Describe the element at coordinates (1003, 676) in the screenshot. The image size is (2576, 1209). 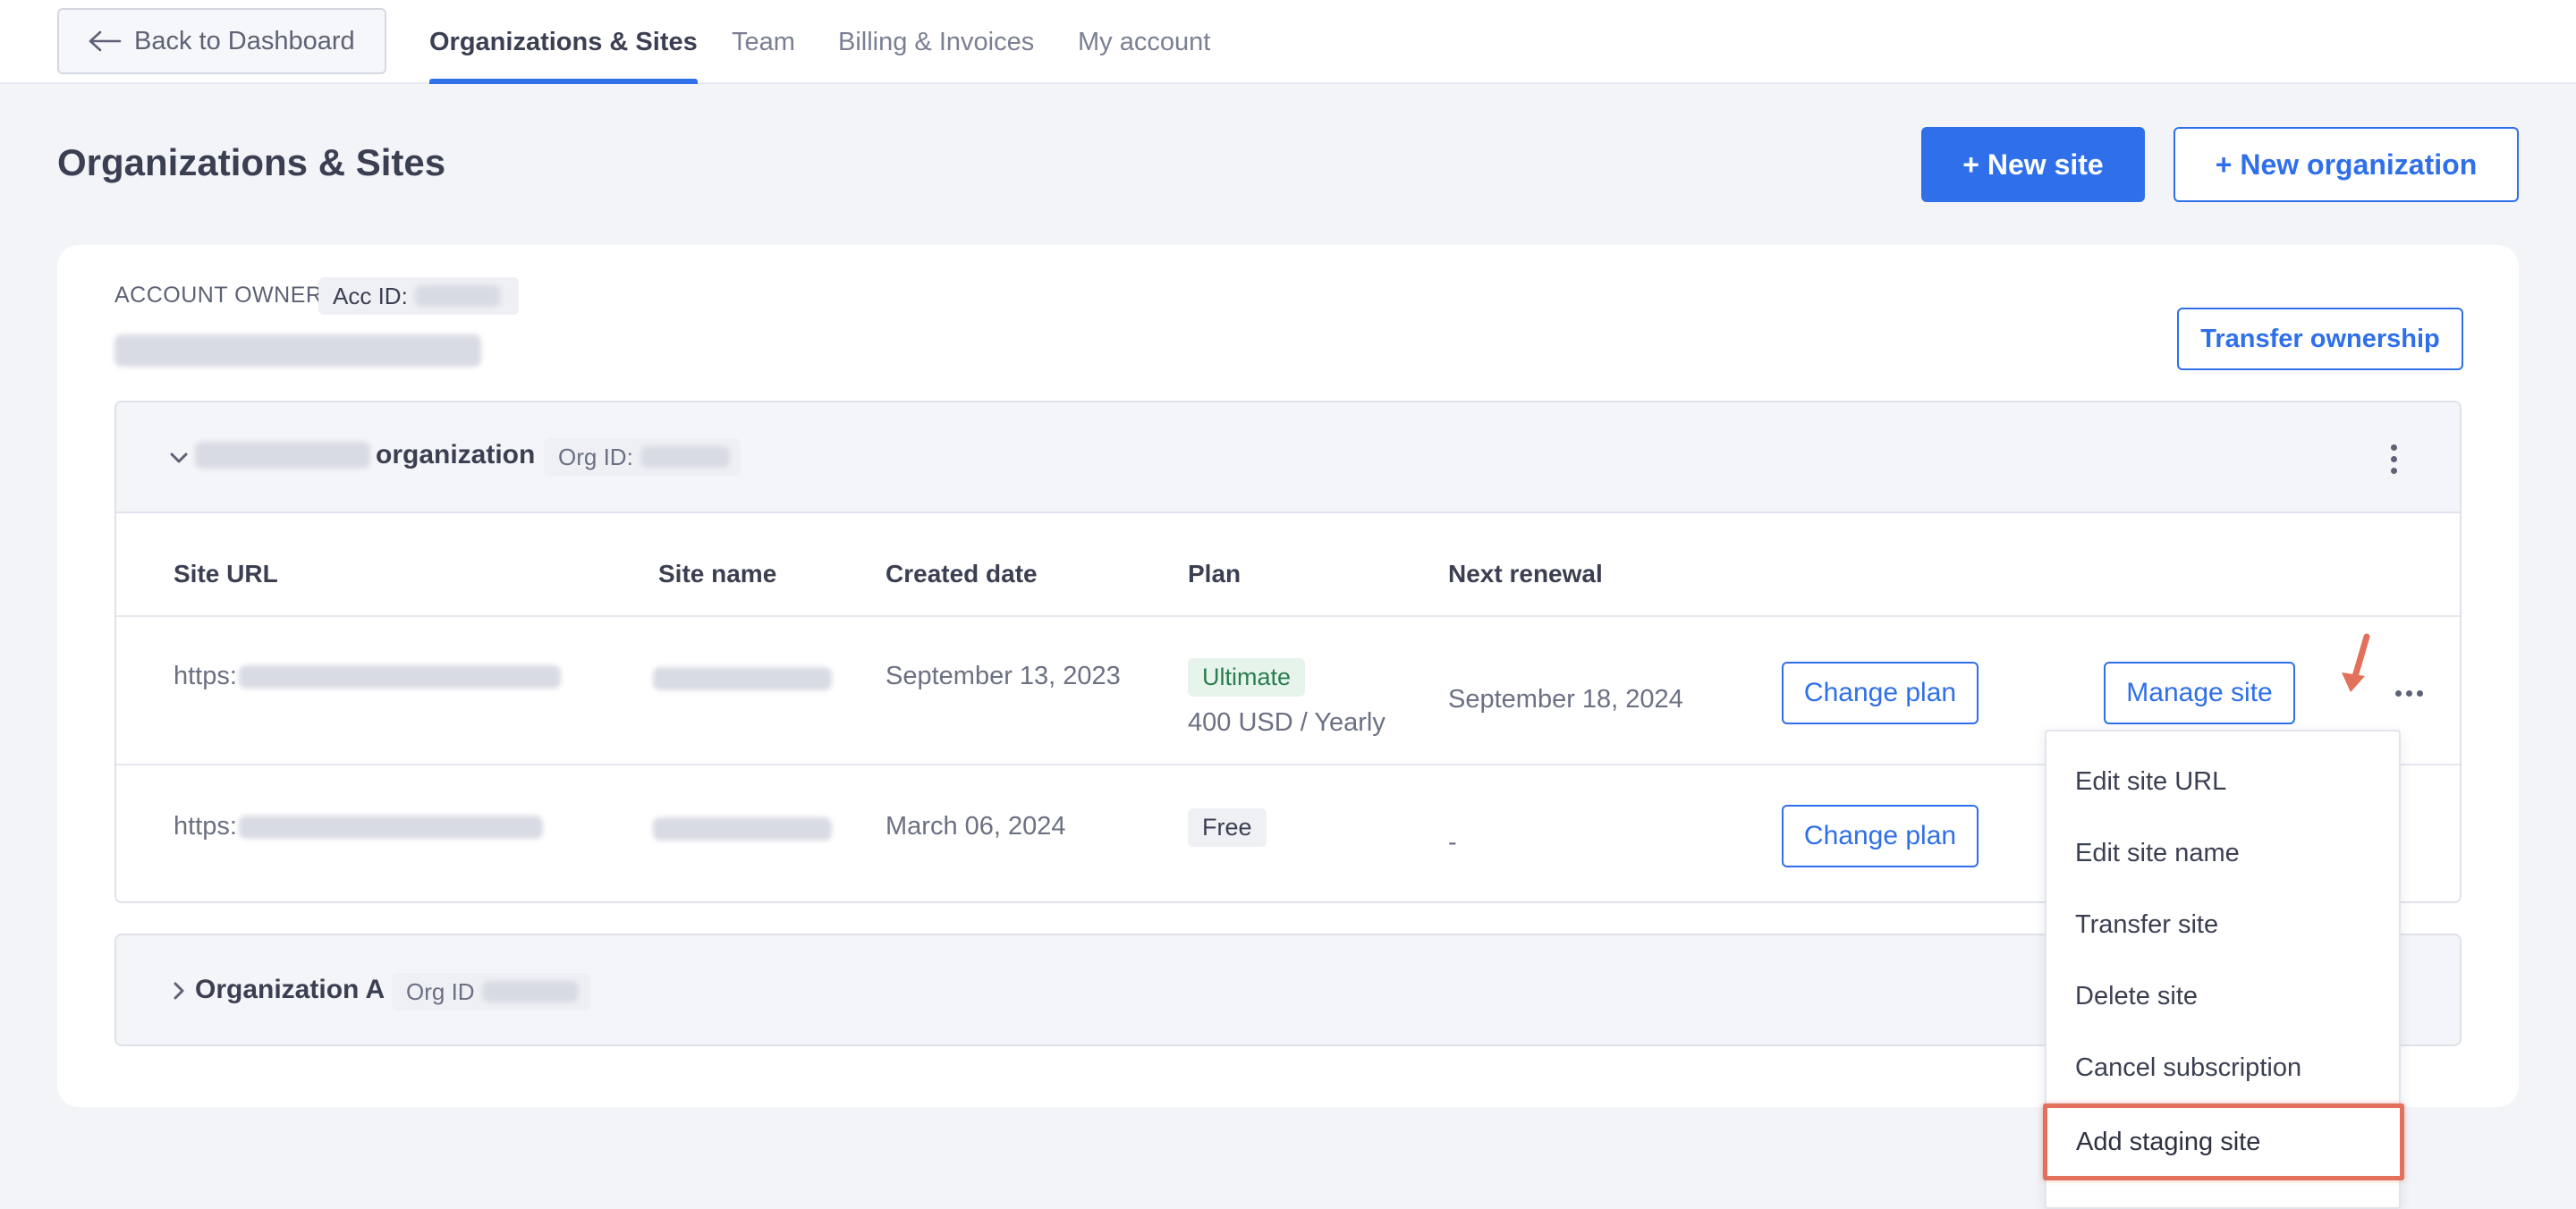
I see `created-date: September 13, 2023` at that location.